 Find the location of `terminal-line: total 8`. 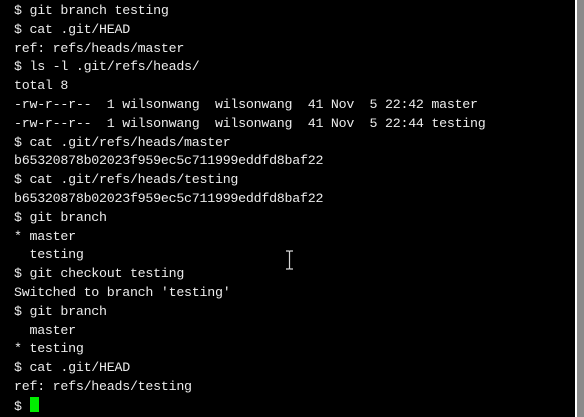

terminal-line: total 8 is located at coordinates (41, 86).